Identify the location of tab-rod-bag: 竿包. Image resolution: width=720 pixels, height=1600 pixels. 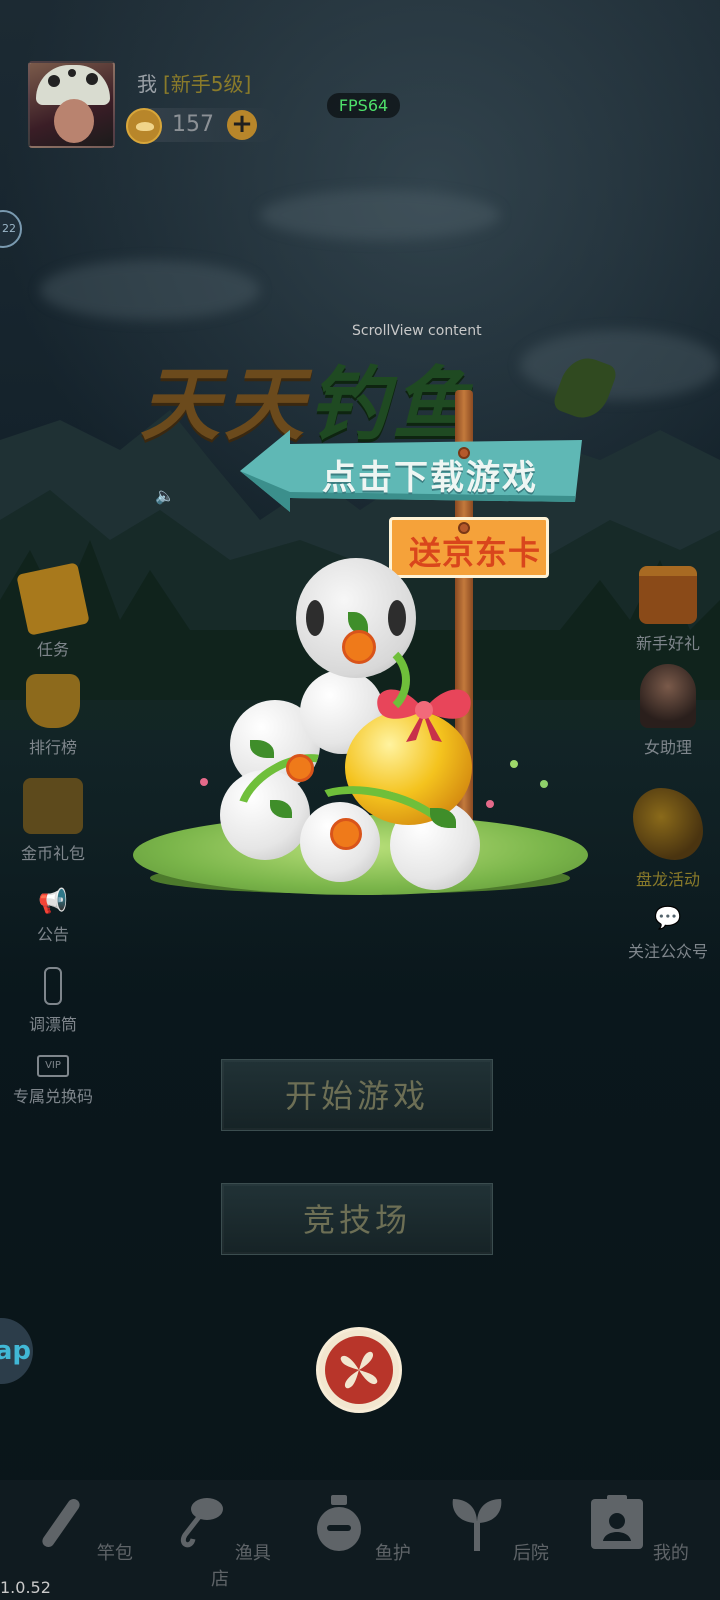
(82, 1529).